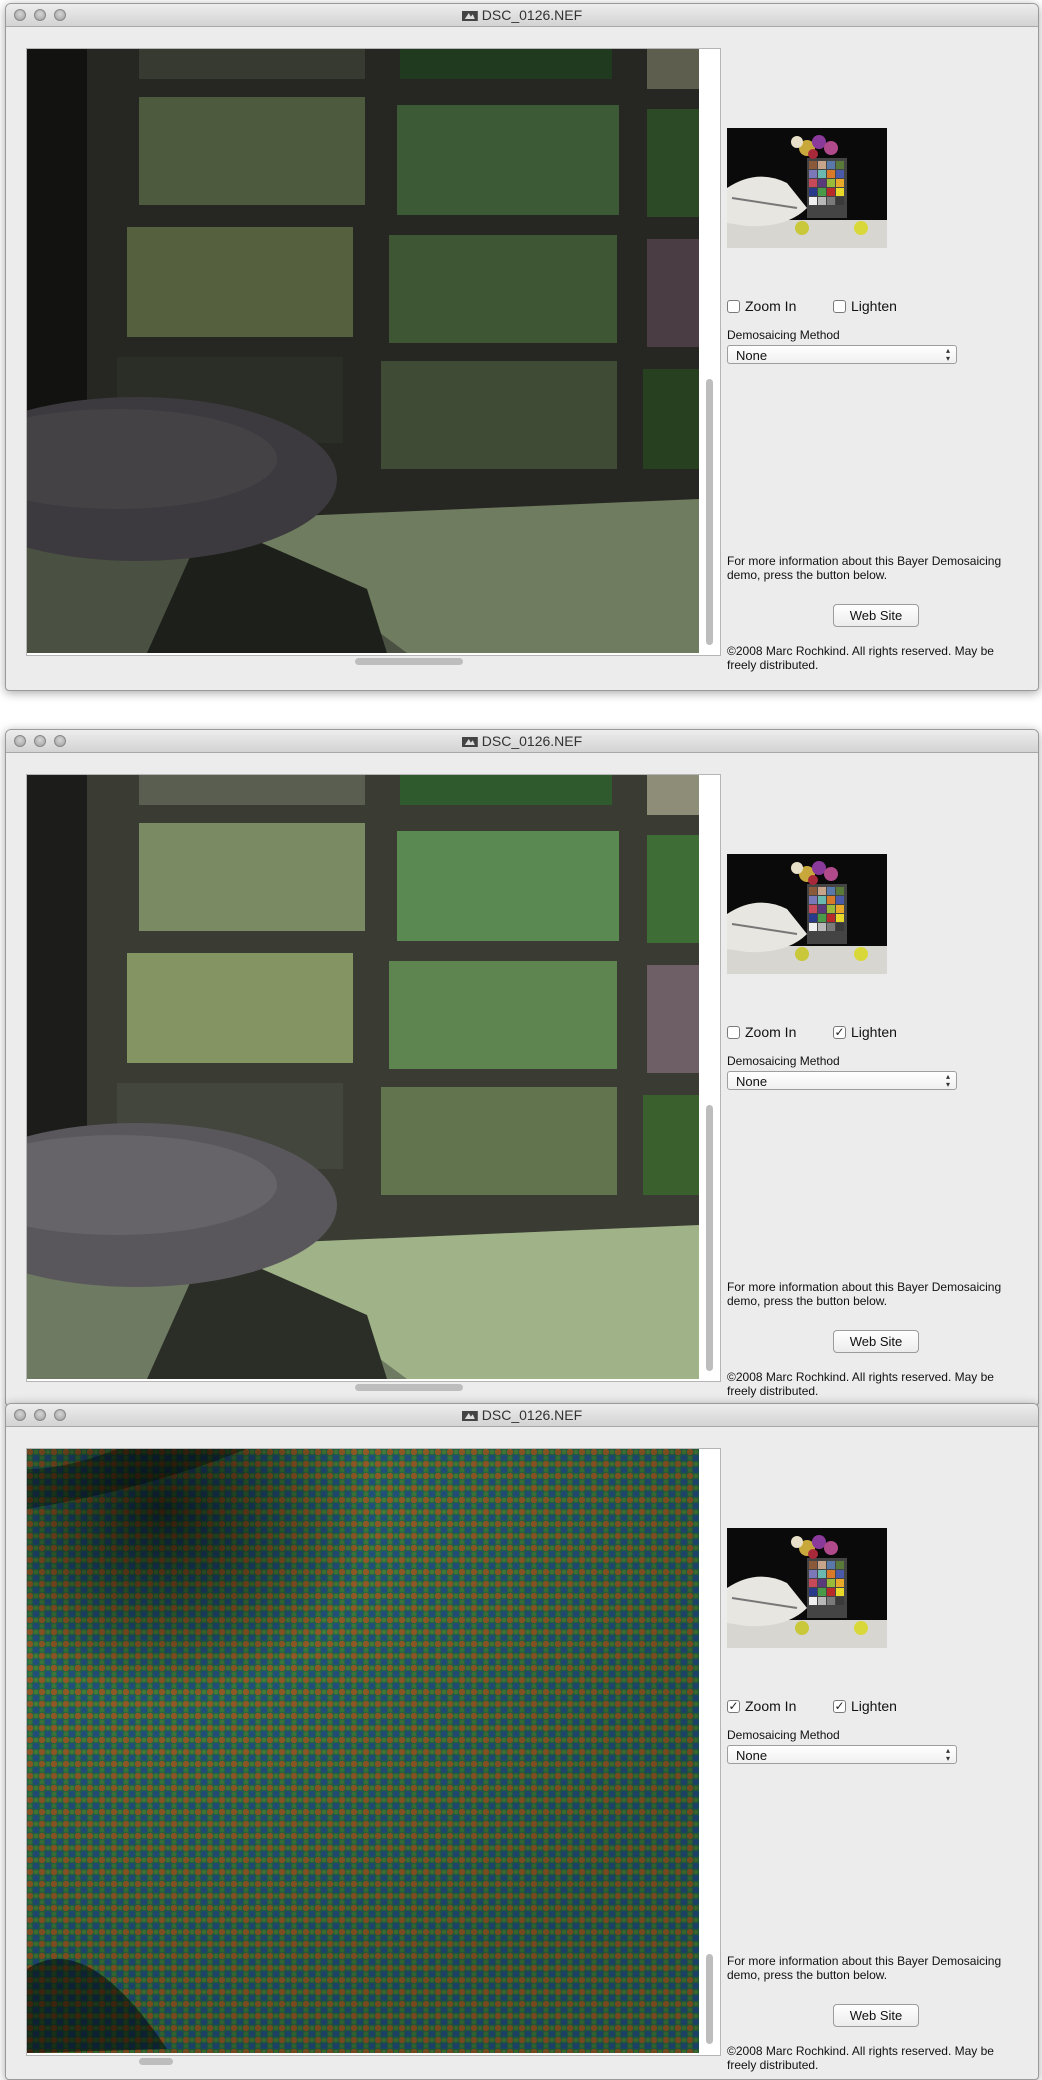 This screenshot has width=1042, height=2080. I want to click on zoom-in-checkbox: ✓ Zoom In, so click(761, 1706).